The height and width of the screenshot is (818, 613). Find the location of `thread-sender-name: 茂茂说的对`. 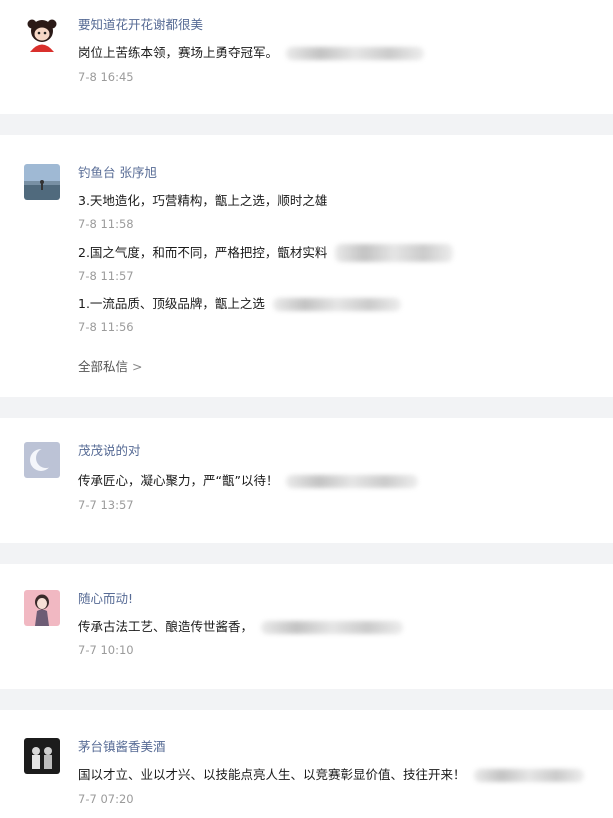

thread-sender-name: 茂茂说的对 is located at coordinates (336, 451).